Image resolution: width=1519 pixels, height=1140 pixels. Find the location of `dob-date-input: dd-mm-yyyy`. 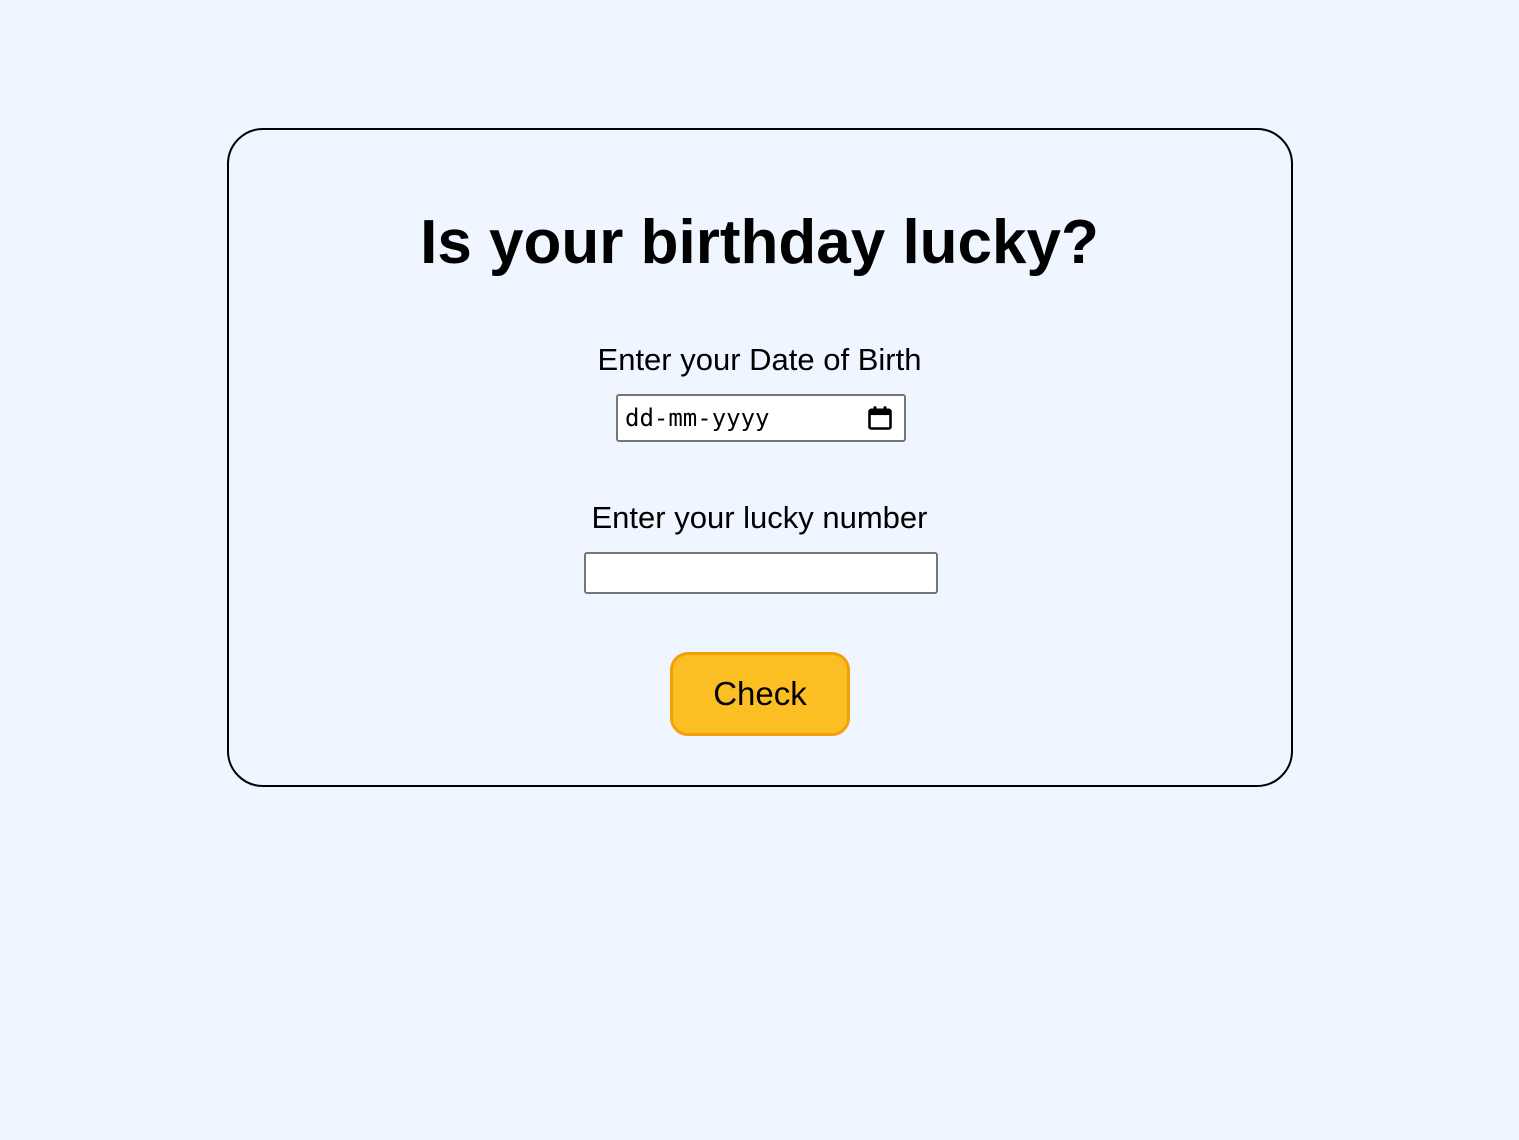

dob-date-input: dd-mm-yyyy is located at coordinates (761, 418).